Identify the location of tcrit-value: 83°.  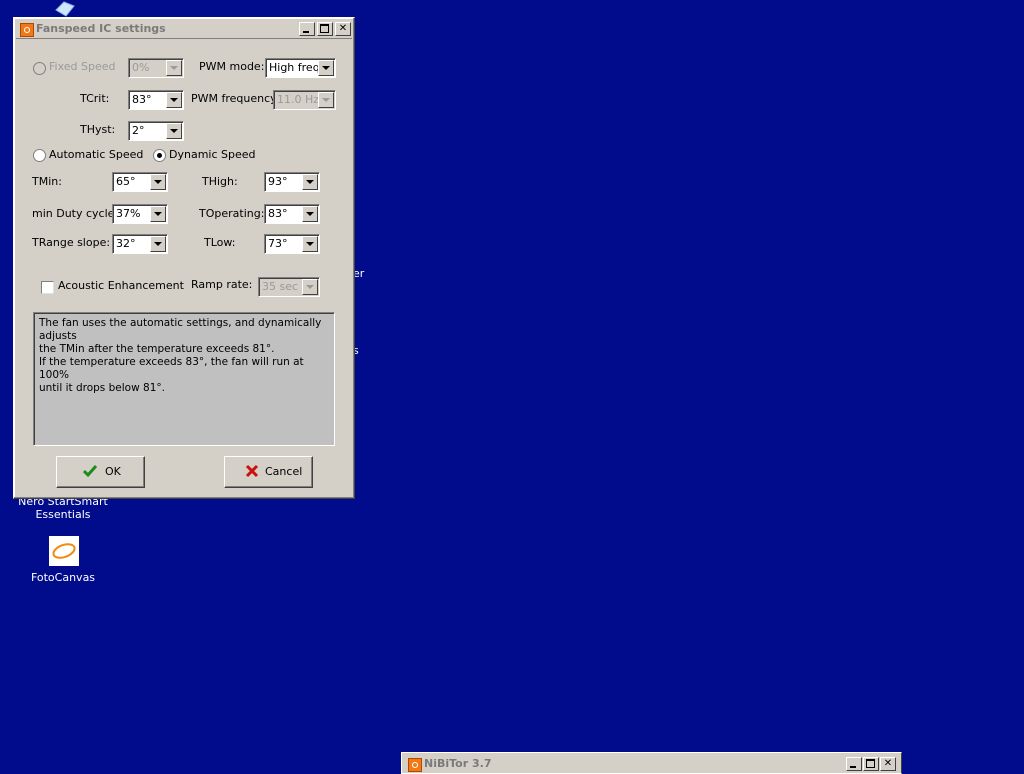
(142, 99).